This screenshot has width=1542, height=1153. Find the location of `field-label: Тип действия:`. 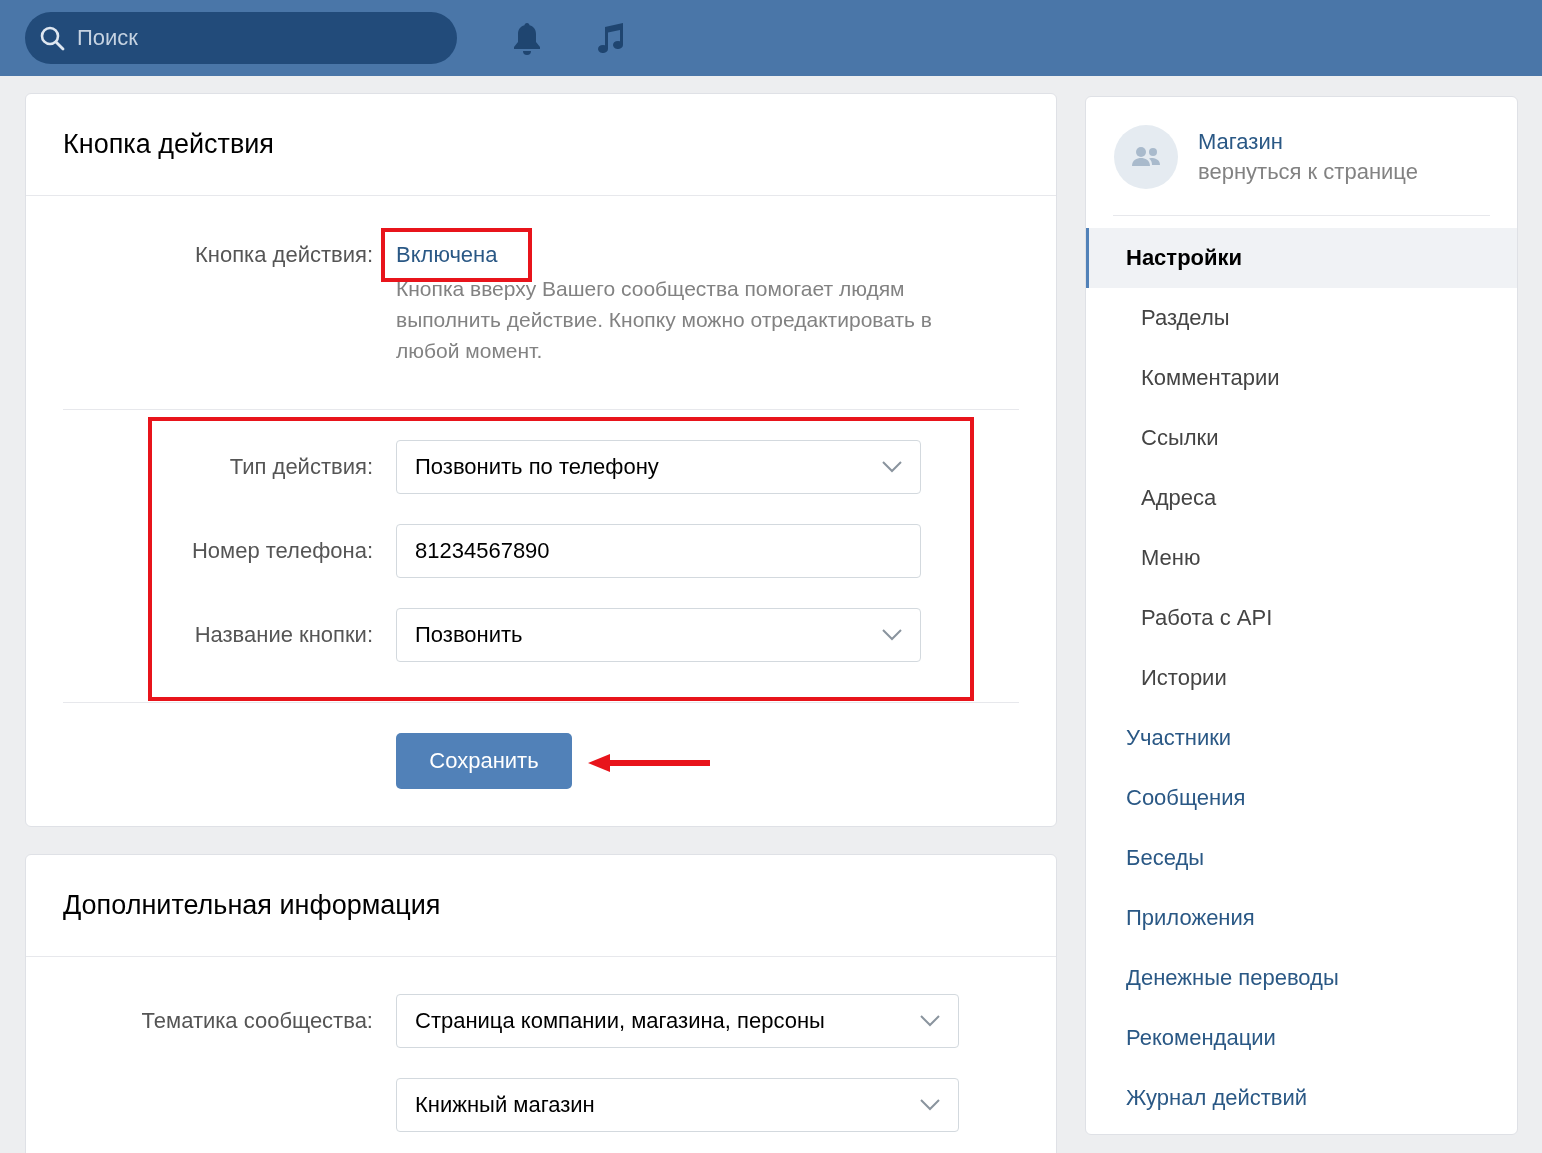

field-label: Тип действия: is located at coordinates (300, 467).